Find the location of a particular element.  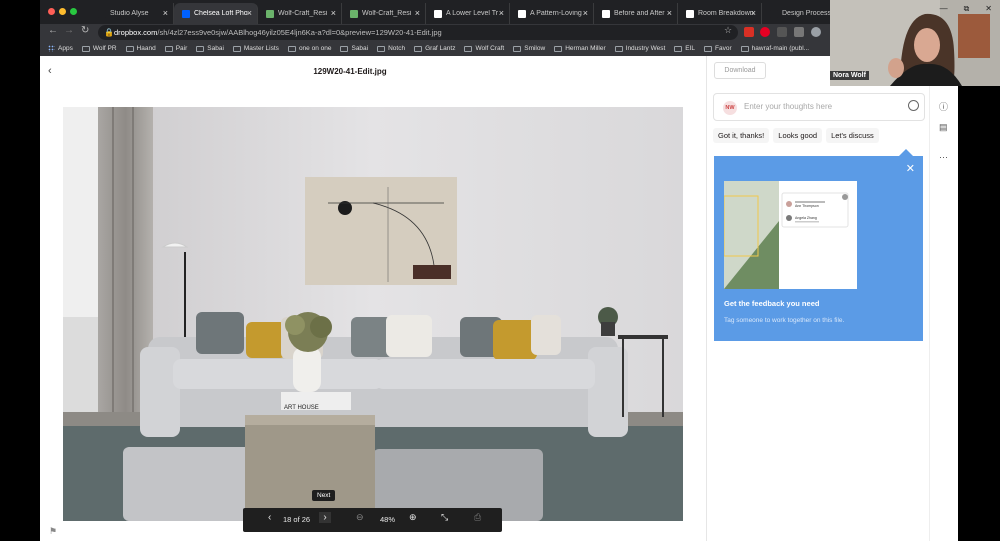

bookmark-label: Notch is located at coordinates (397, 48).